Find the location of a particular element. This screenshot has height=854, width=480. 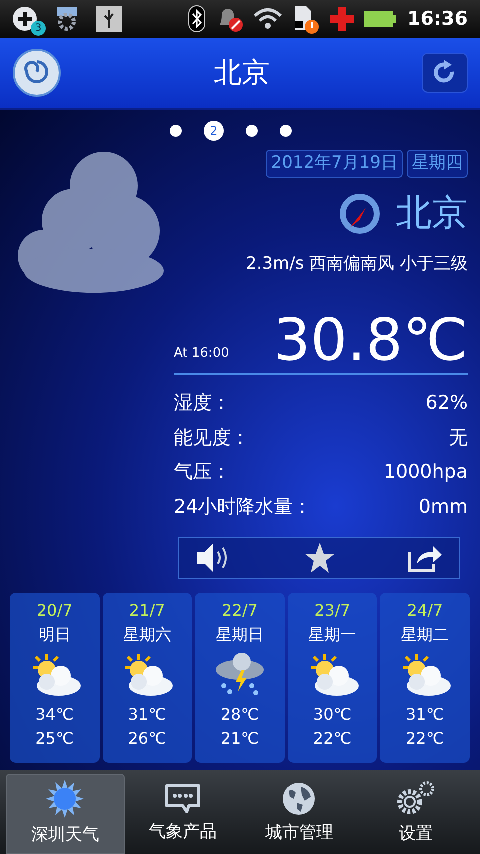

forecast-day: 明日 is located at coordinates (54, 635).